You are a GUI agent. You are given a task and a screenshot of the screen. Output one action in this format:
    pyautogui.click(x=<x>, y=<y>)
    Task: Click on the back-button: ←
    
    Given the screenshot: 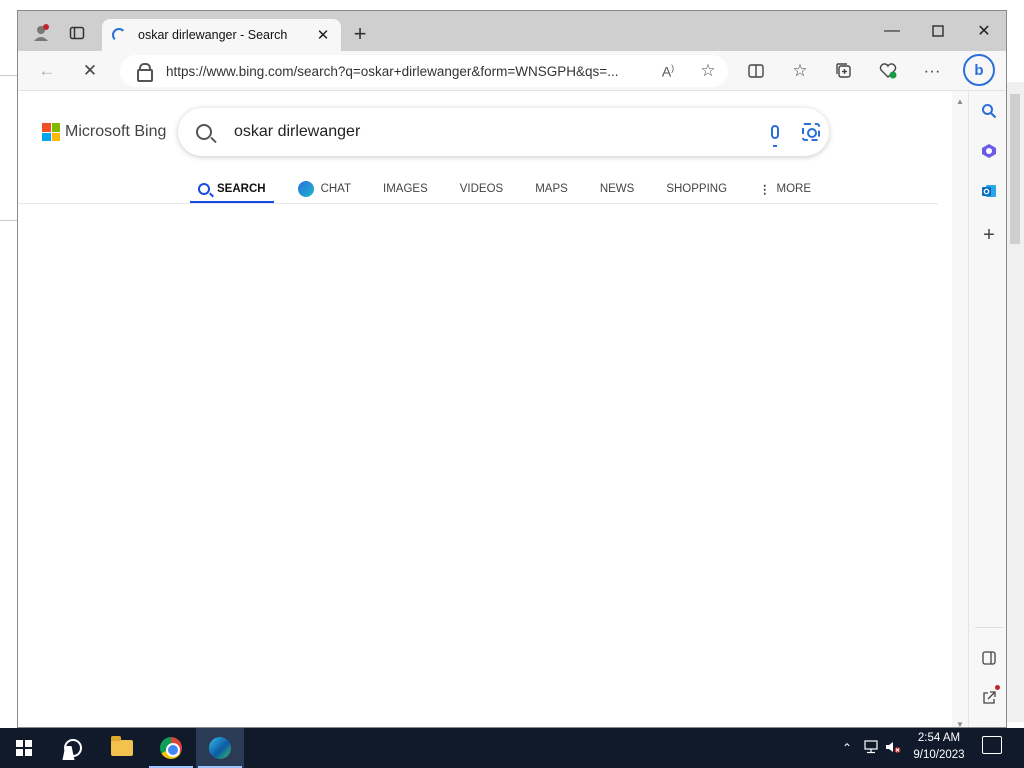 What is the action you would take?
    pyautogui.click(x=47, y=71)
    